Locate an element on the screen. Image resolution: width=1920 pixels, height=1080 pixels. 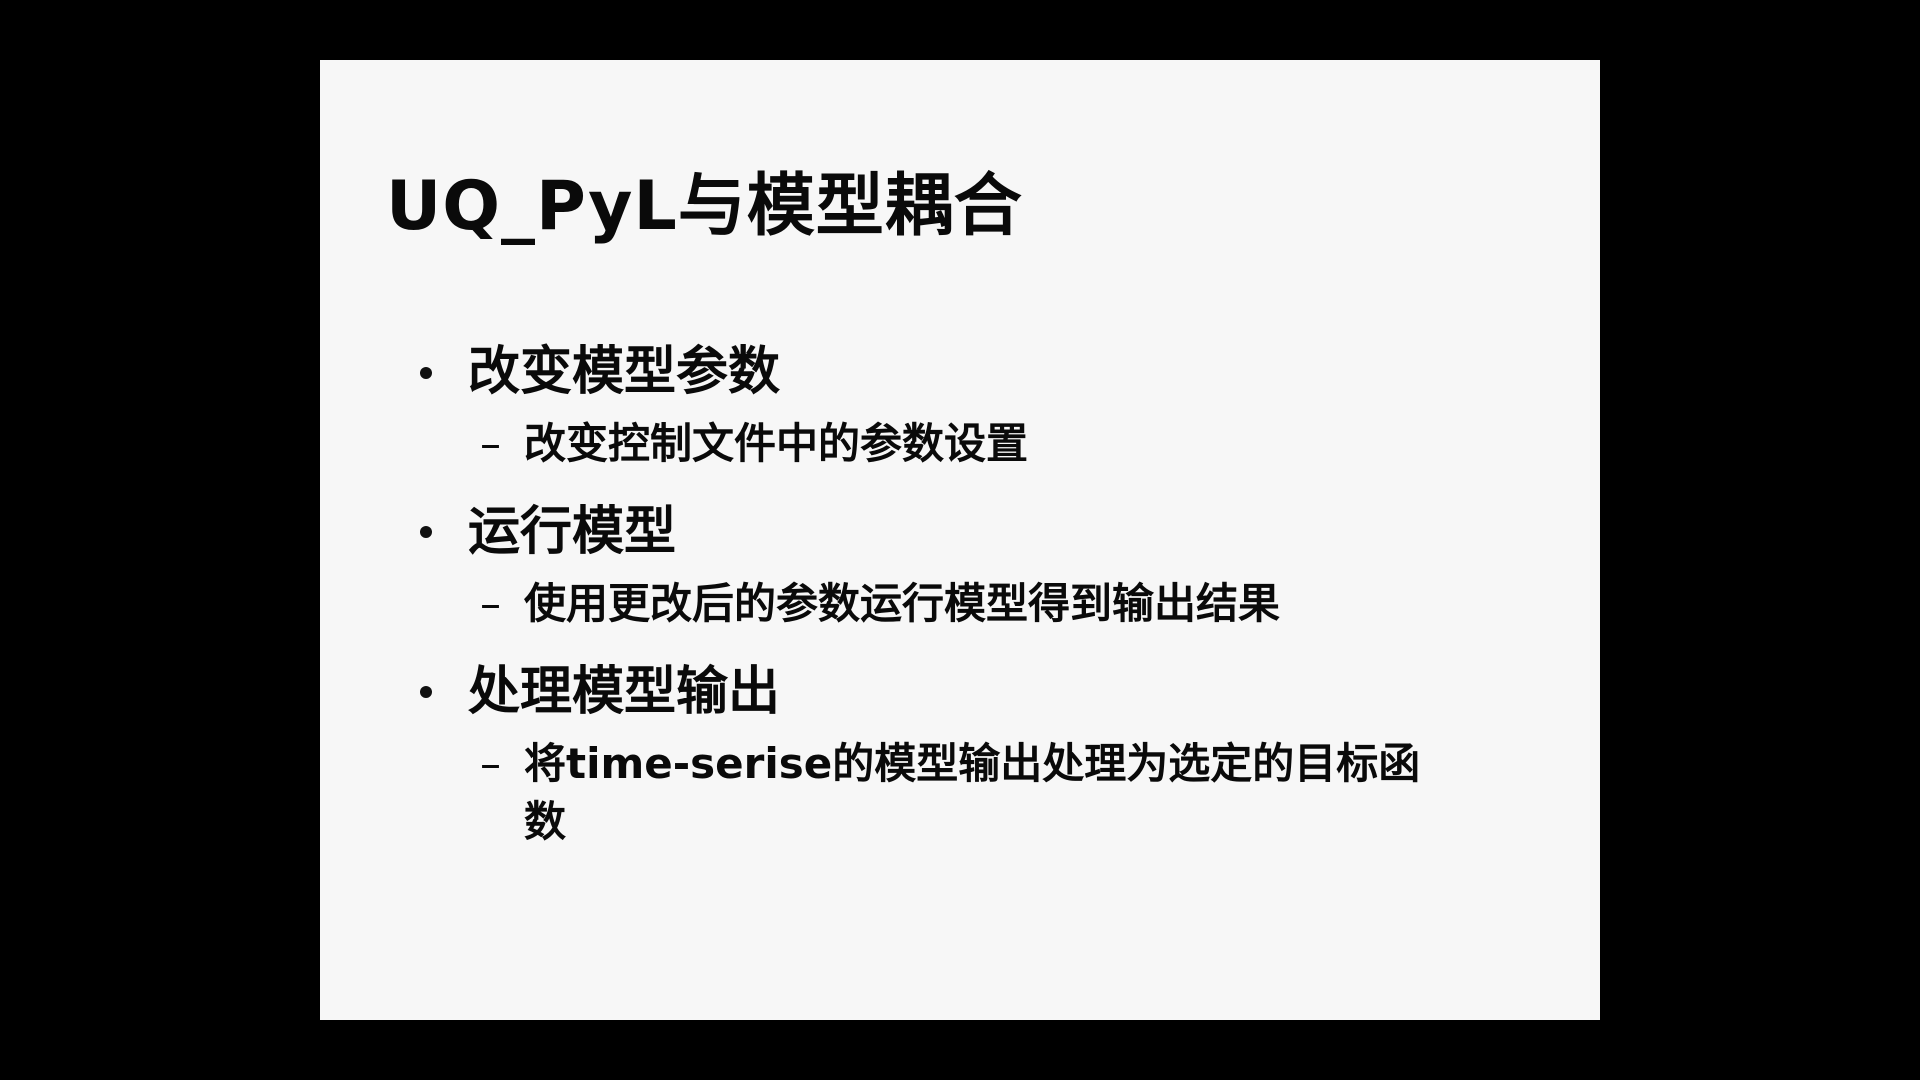
bullet-row: 改变模型参数 is located at coordinates (970, 372).